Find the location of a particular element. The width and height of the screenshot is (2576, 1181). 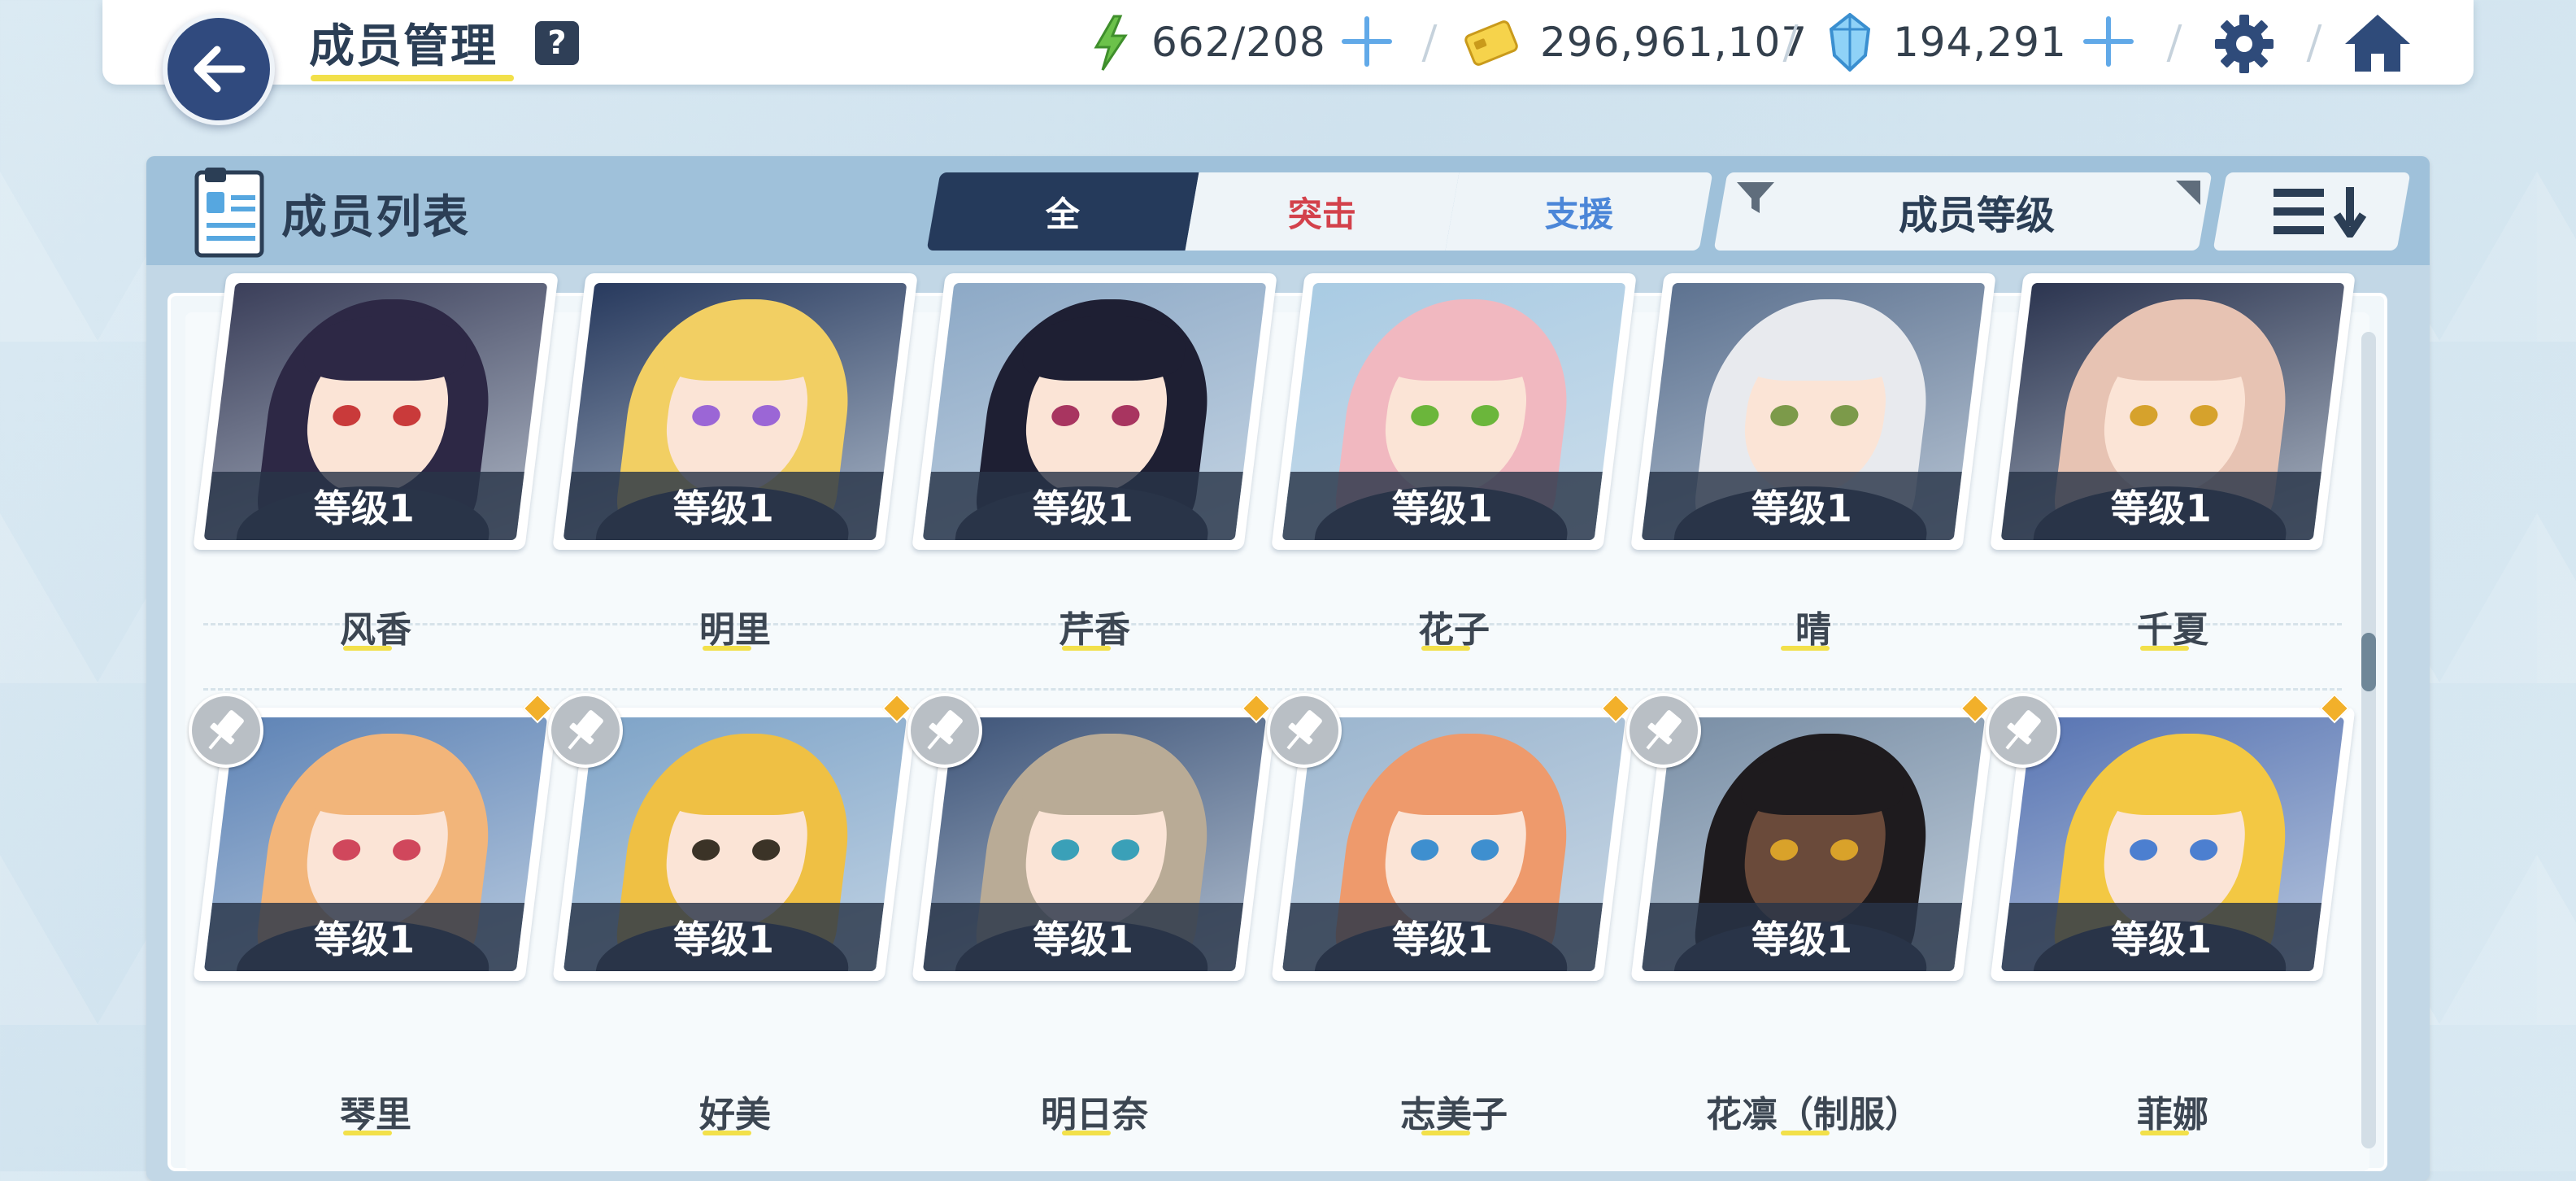

home-icon is located at coordinates (2377, 42).